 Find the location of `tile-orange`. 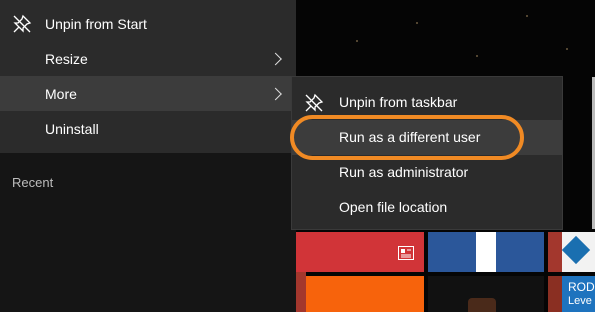

tile-orange is located at coordinates (365, 294).